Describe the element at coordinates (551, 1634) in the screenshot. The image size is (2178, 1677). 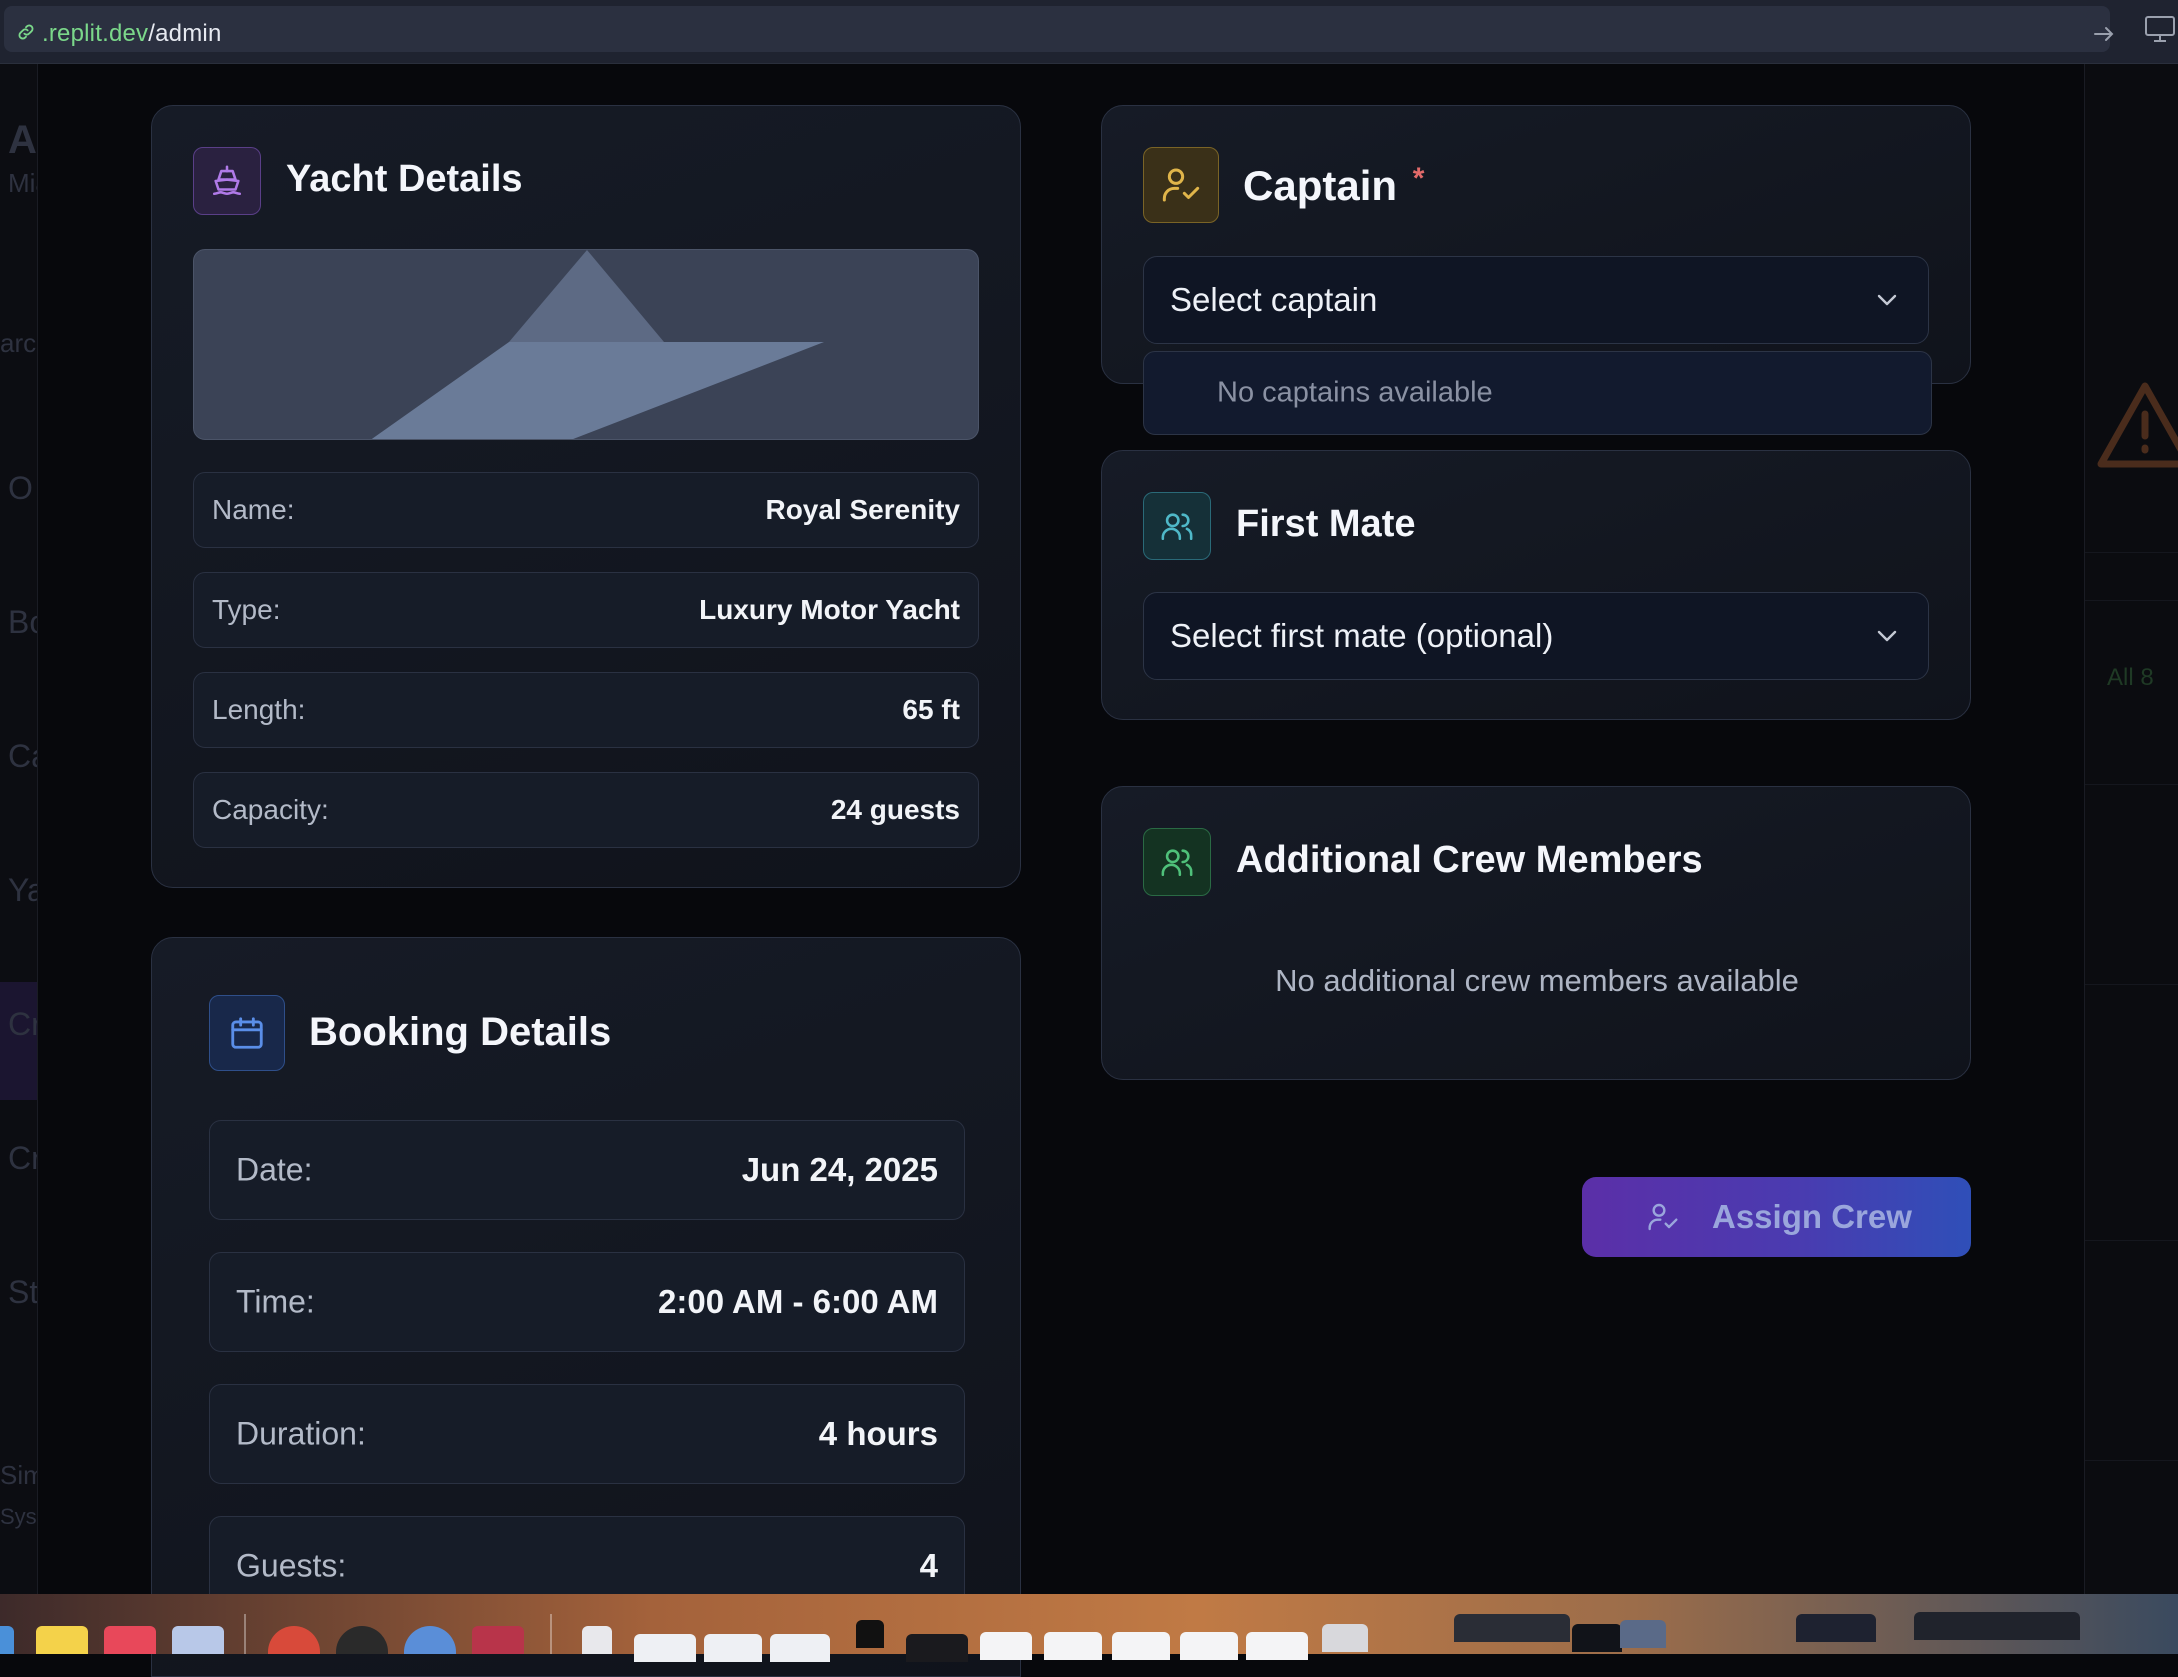
I see `dock-separator` at that location.